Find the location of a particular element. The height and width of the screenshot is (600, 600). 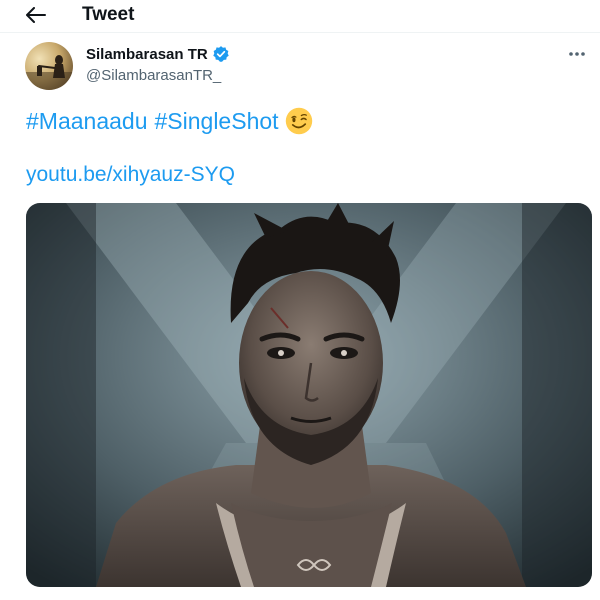

hashtag-link: #Maanaadu is located at coordinates (87, 121).